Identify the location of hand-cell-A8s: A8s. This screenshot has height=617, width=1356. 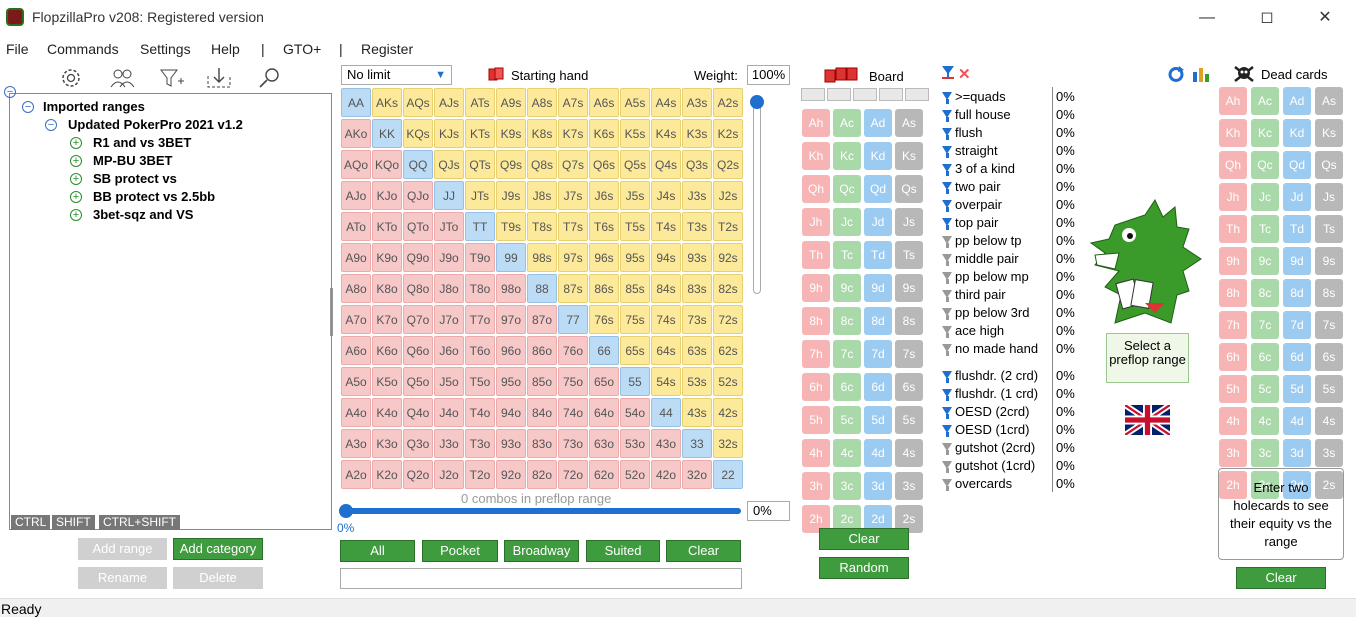
(542, 102).